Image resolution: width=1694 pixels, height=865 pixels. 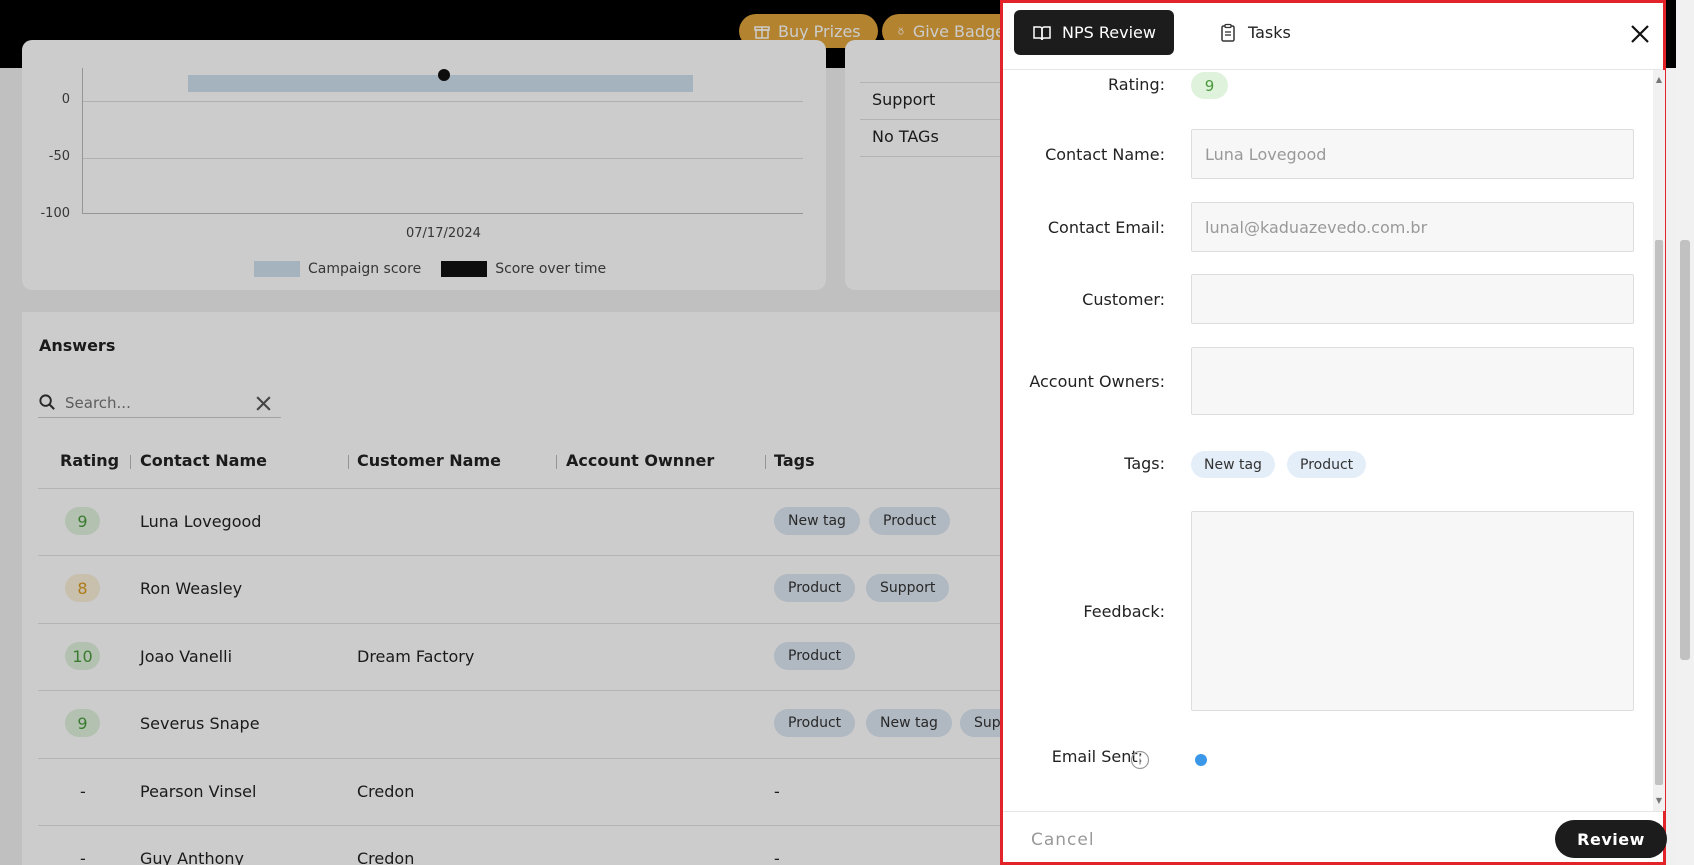 What do you see at coordinates (905, 136) in the screenshot?
I see `tag-list-item: No TAGs` at bounding box center [905, 136].